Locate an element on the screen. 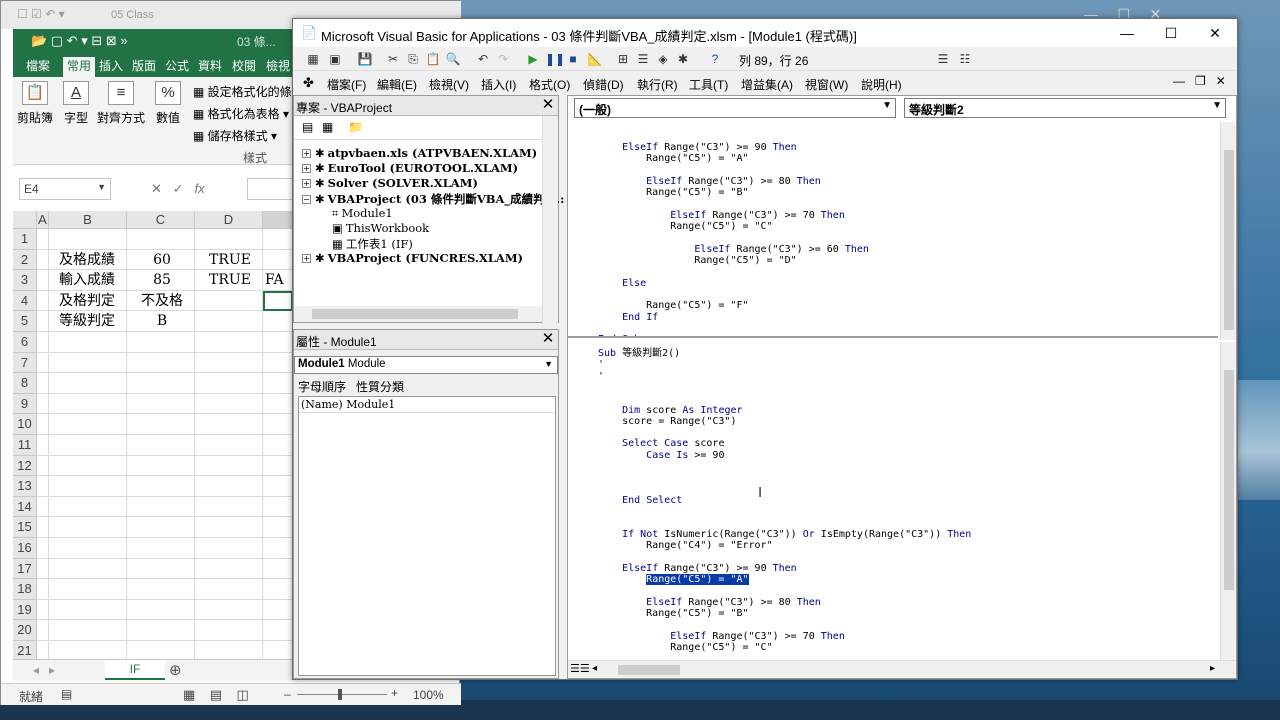 The width and height of the screenshot is (1280, 720). cell-c4: 不及格 is located at coordinates (161, 301).